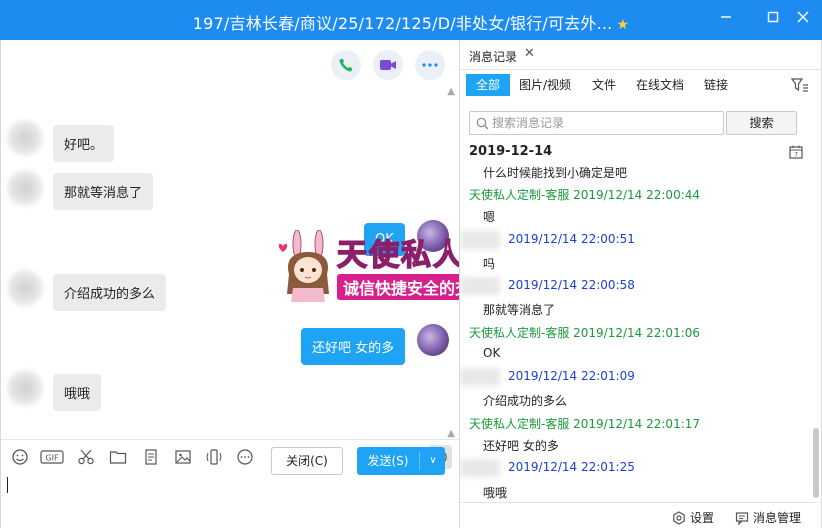 Image resolution: width=822 pixels, height=528 pixels. What do you see at coordinates (353, 346) in the screenshot?
I see `message-bubble: 还好吧 女的多` at bounding box center [353, 346].